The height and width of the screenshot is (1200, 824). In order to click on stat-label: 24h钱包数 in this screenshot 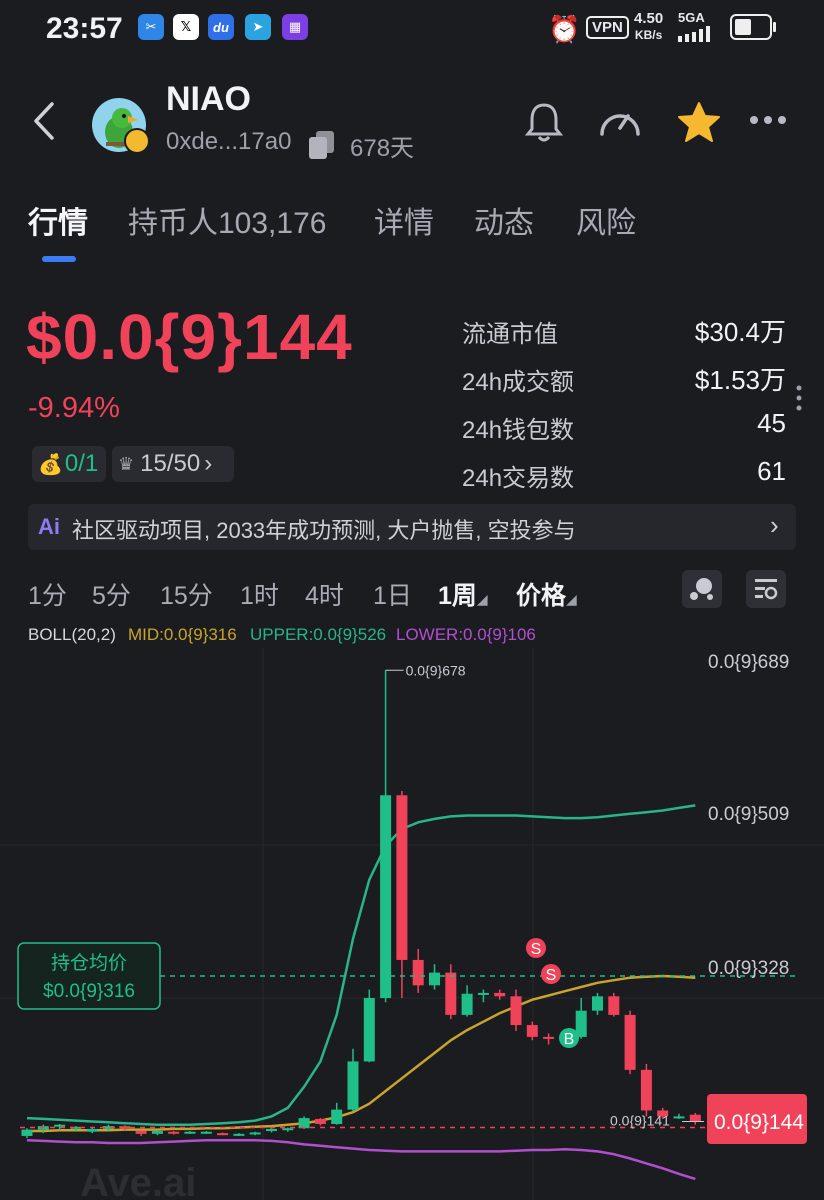, I will do `click(518, 430)`.